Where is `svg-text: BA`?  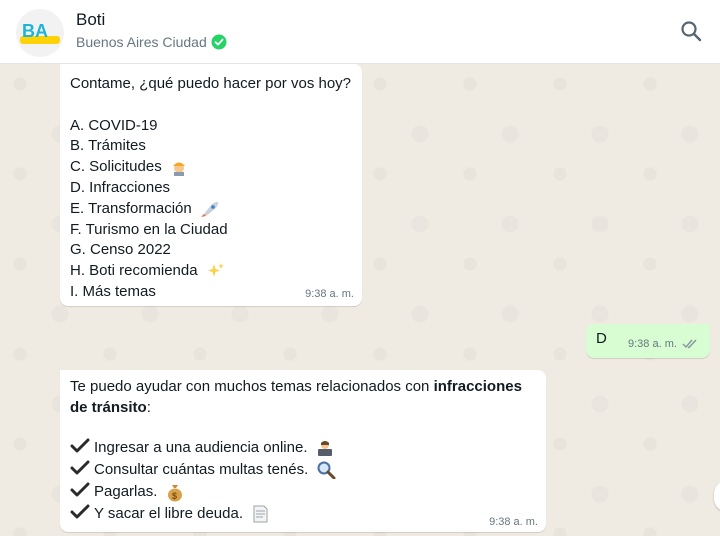 svg-text: BA is located at coordinates (35, 31).